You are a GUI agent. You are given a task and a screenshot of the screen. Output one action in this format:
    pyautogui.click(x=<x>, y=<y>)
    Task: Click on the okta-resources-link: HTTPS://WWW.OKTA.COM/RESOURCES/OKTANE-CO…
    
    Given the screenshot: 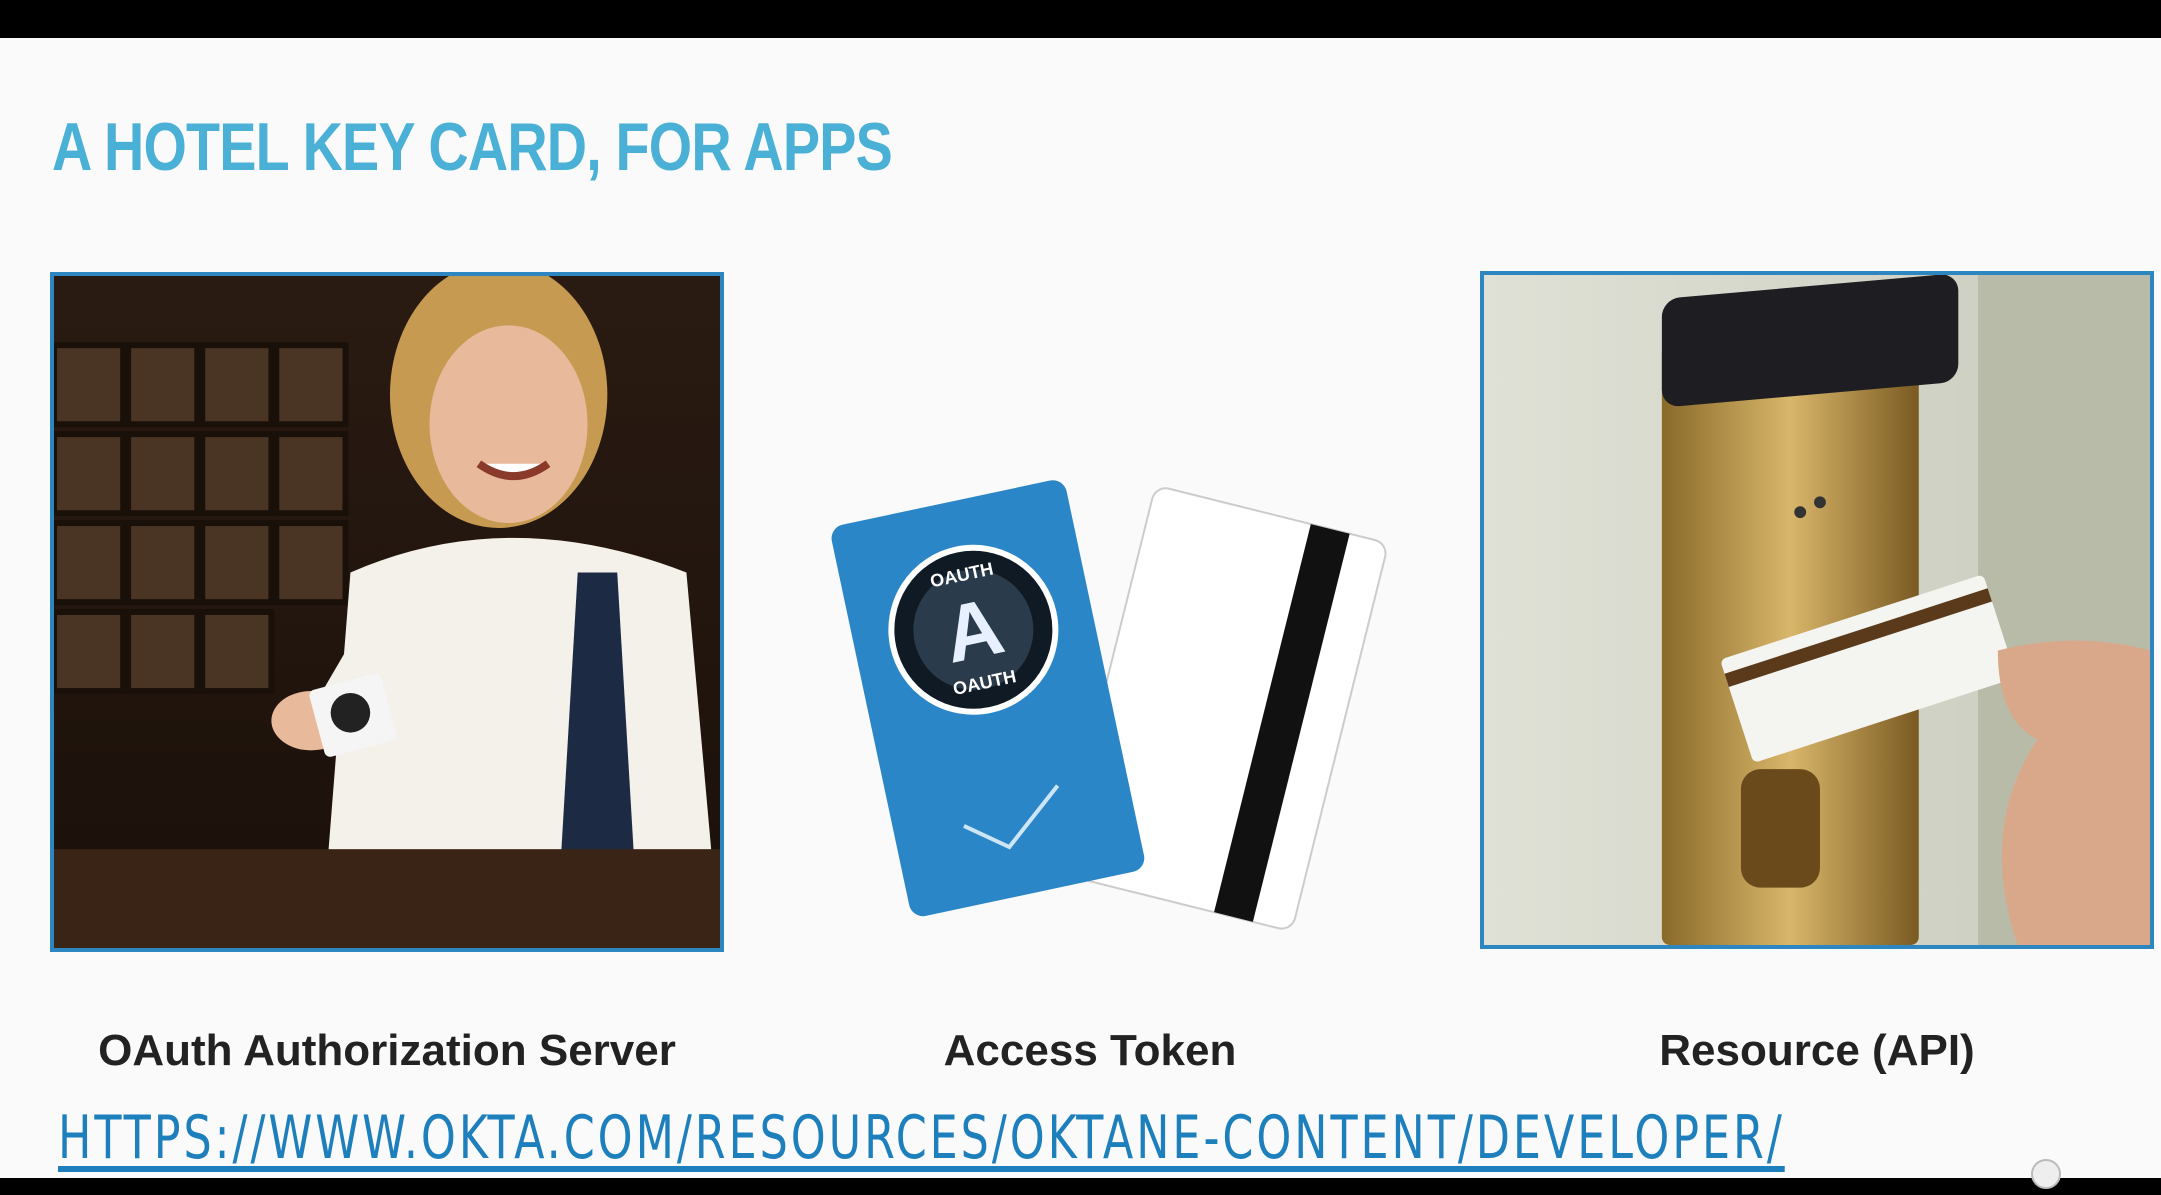 What is the action you would take?
    pyautogui.click(x=921, y=1138)
    